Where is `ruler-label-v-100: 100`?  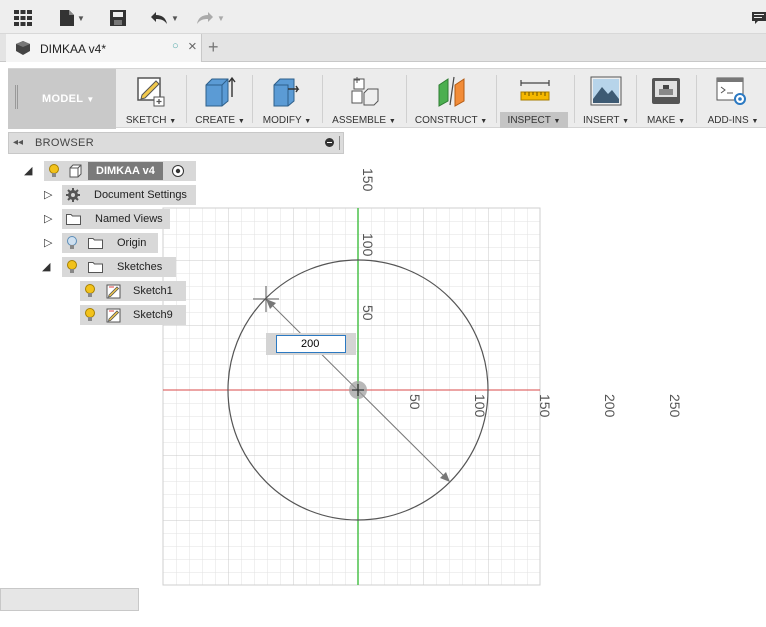
ruler-label-v-100: 100 is located at coordinates (368, 245).